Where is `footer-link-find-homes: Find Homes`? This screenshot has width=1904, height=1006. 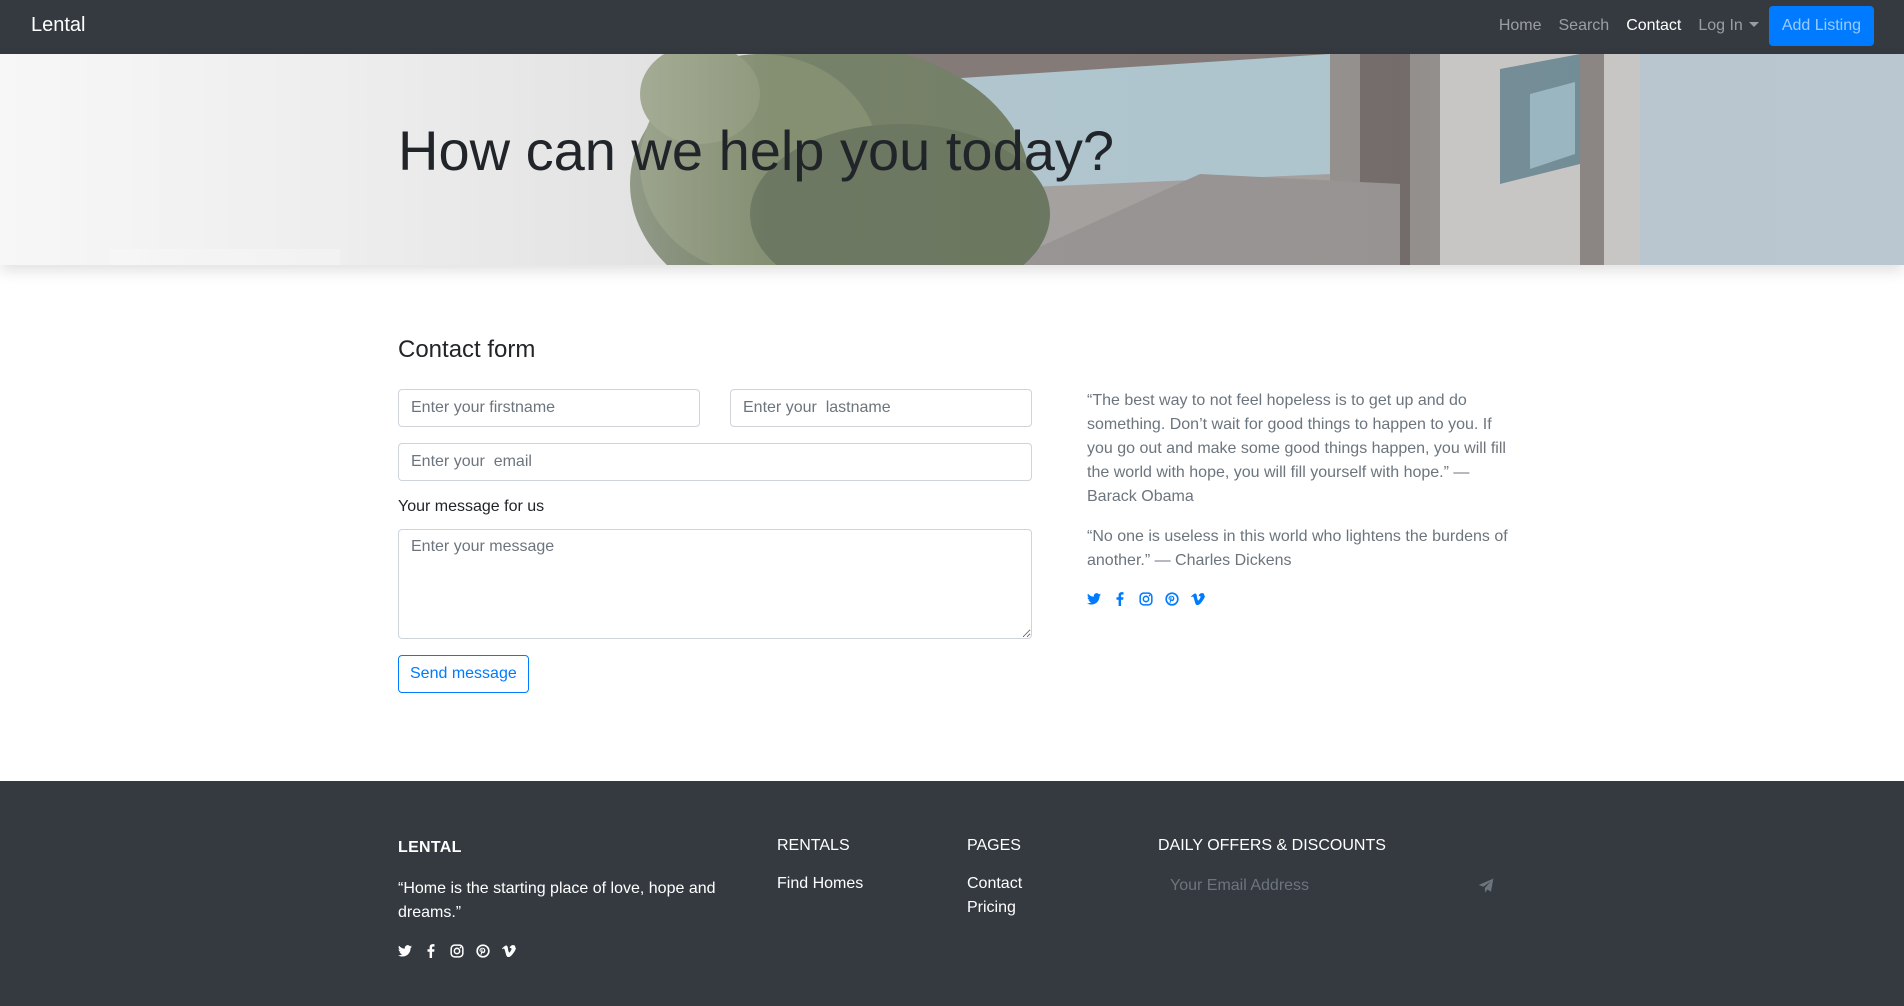
footer-link-find-homes: Find Homes is located at coordinates (820, 884).